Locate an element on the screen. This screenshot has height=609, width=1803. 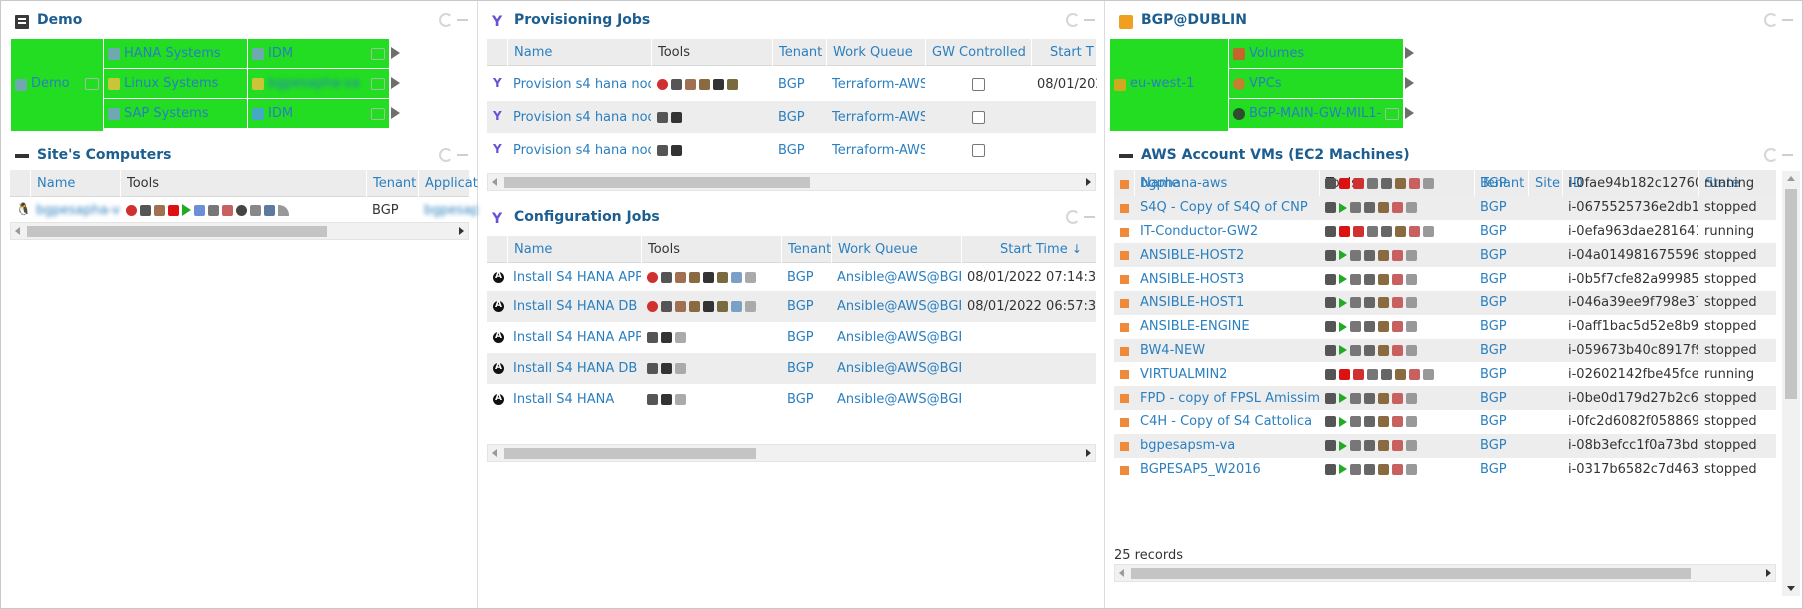
vm-name: bgpesapsm-va is located at coordinates (1226, 446).